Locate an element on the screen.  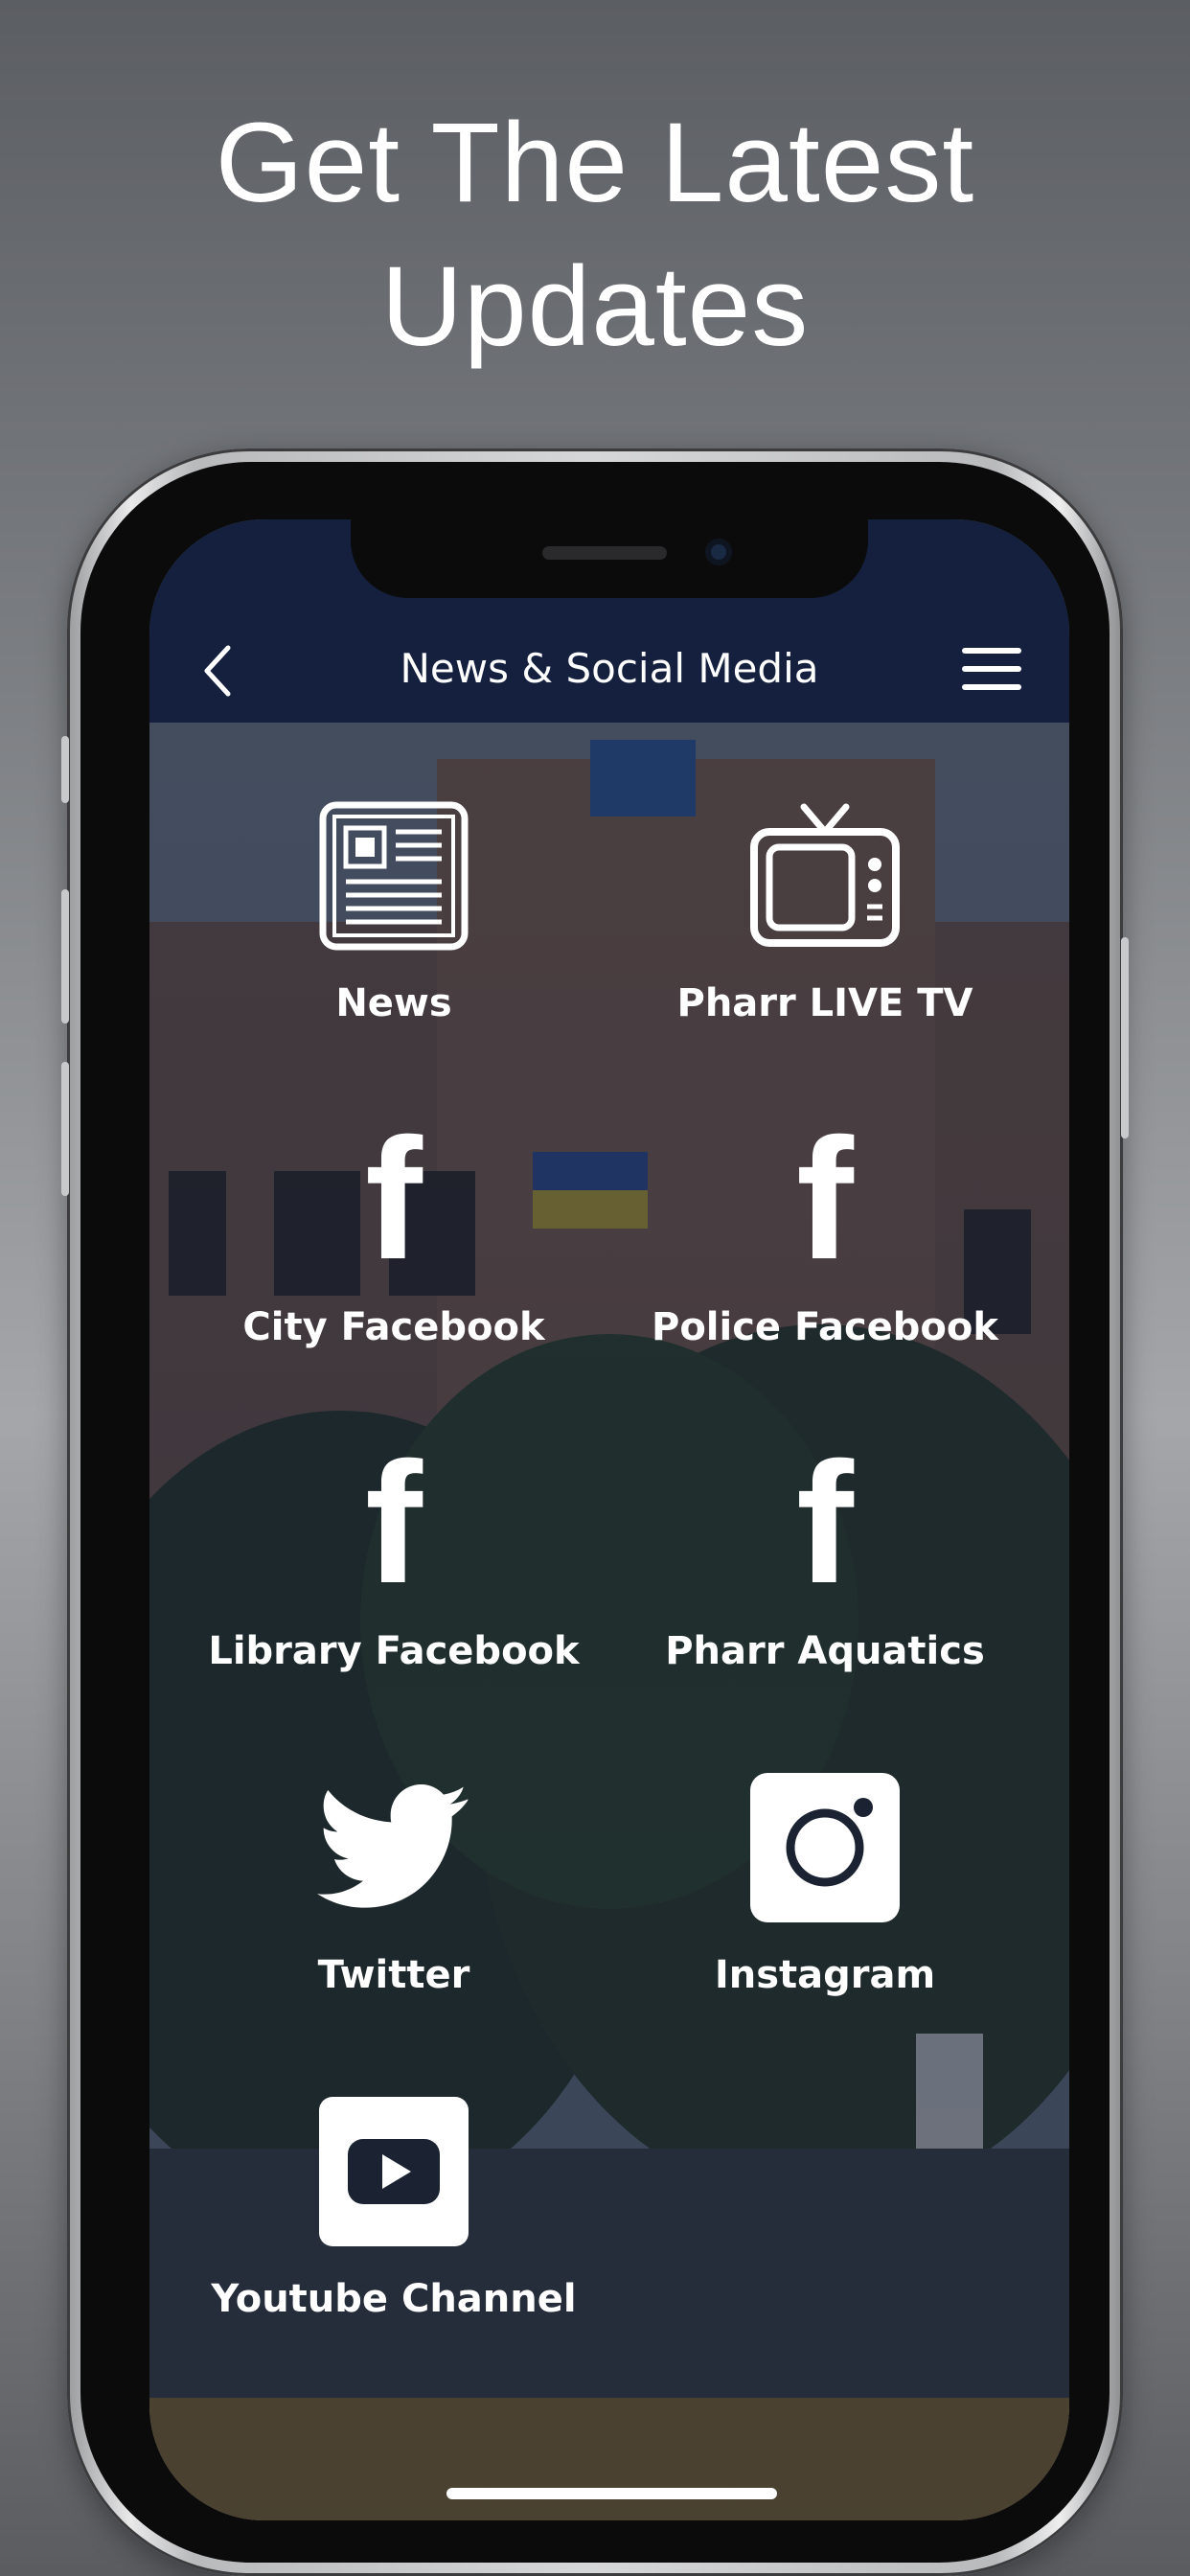
tile-label: Pharr LIVE TV is located at coordinates (825, 1003).